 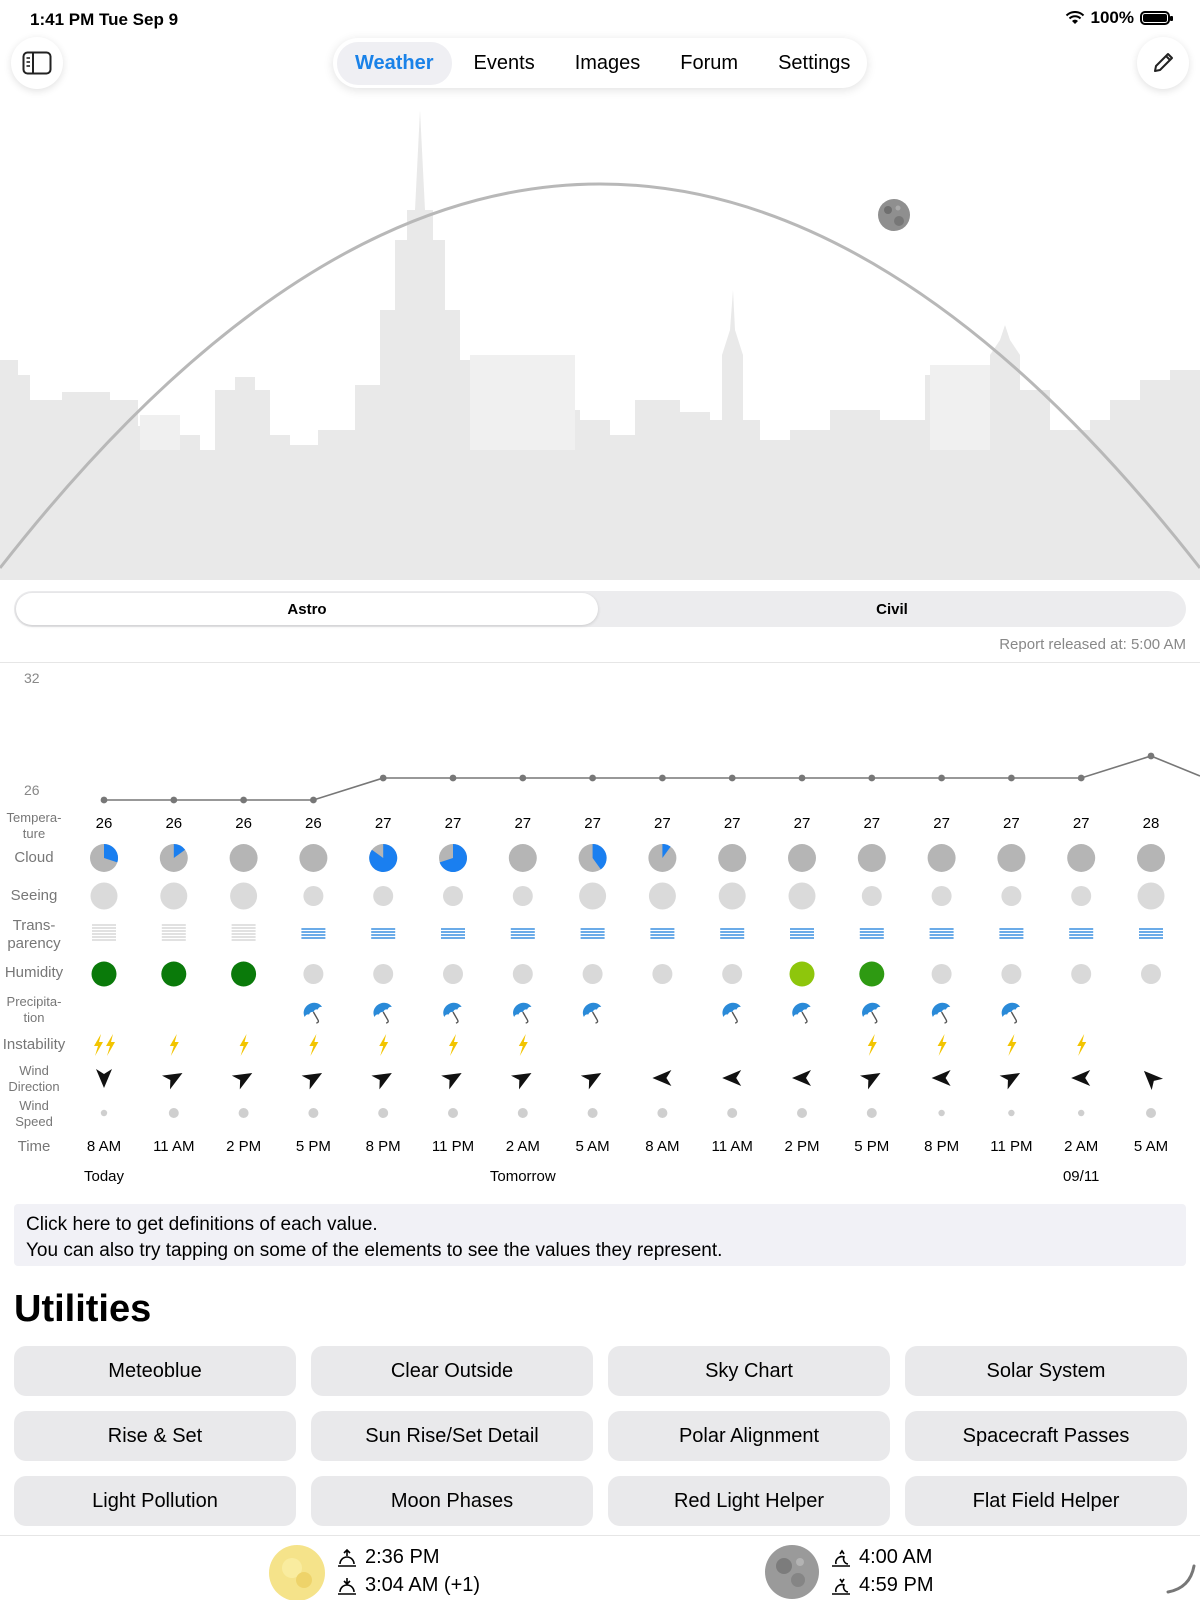 What do you see at coordinates (841, 1586) in the screenshot?
I see `moonset-icon` at bounding box center [841, 1586].